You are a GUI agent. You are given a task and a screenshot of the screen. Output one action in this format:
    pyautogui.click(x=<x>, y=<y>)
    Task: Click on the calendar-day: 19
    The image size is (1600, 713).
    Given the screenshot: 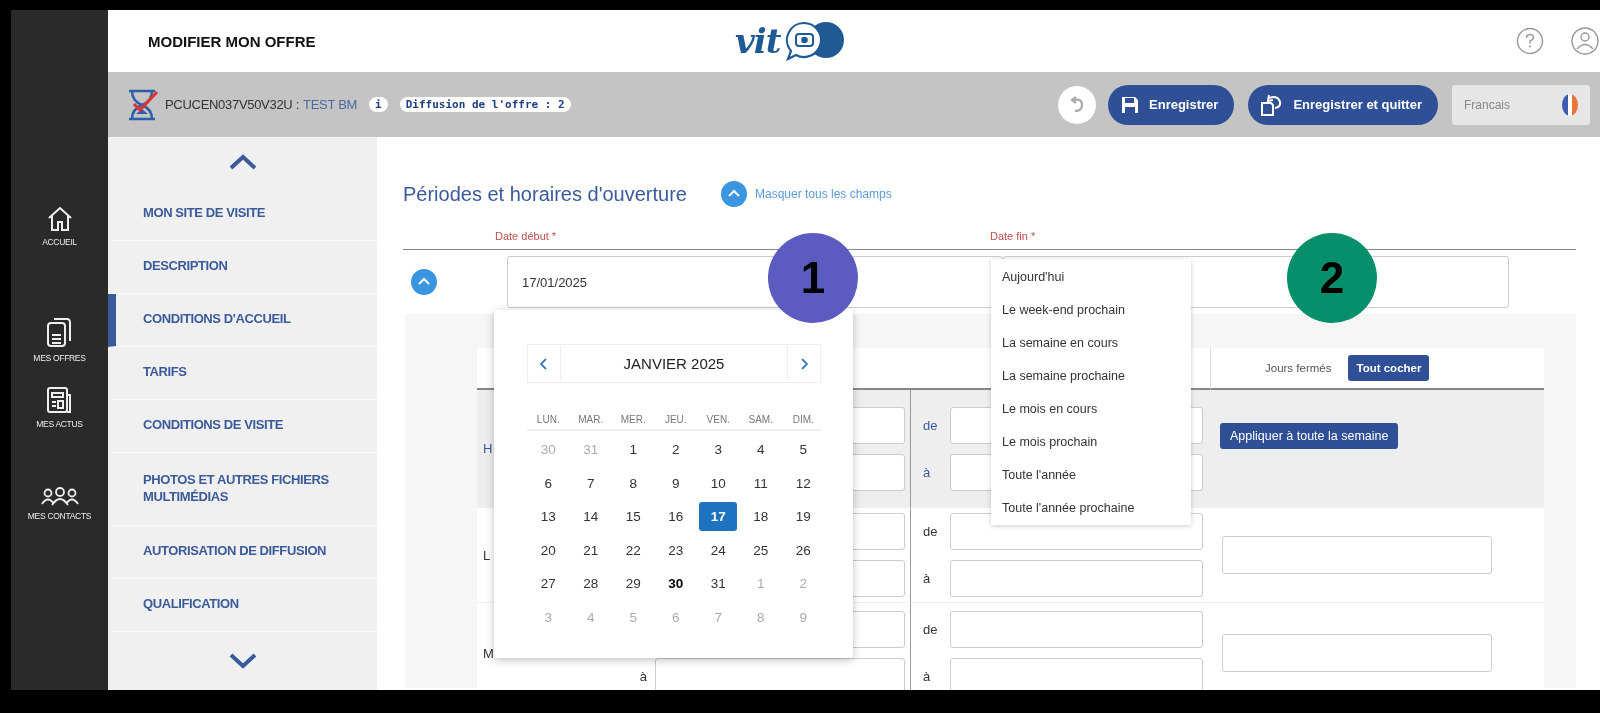 What is the action you would take?
    pyautogui.click(x=803, y=517)
    